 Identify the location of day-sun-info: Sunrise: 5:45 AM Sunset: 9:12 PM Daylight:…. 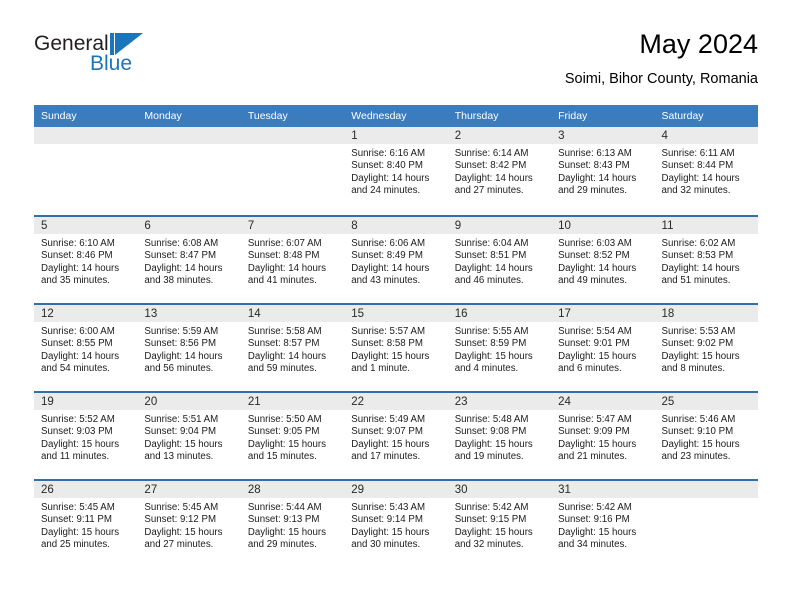
(188, 524).